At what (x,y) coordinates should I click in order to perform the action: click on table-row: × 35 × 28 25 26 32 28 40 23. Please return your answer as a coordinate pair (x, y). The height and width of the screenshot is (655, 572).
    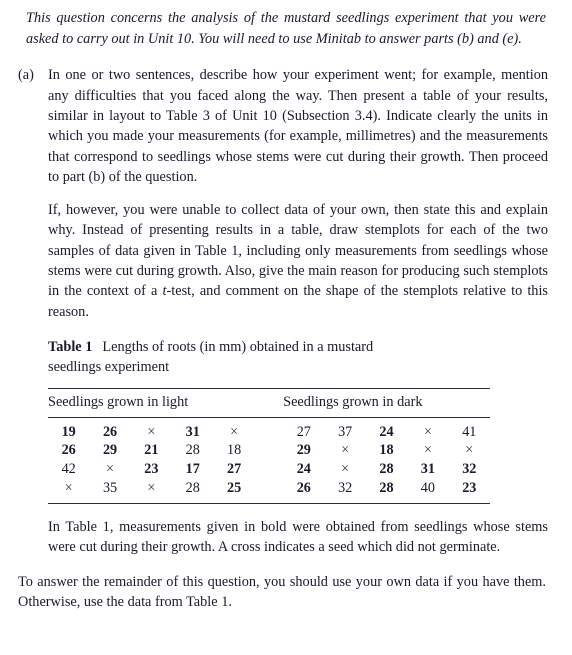
    Looking at the image, I should click on (269, 491).